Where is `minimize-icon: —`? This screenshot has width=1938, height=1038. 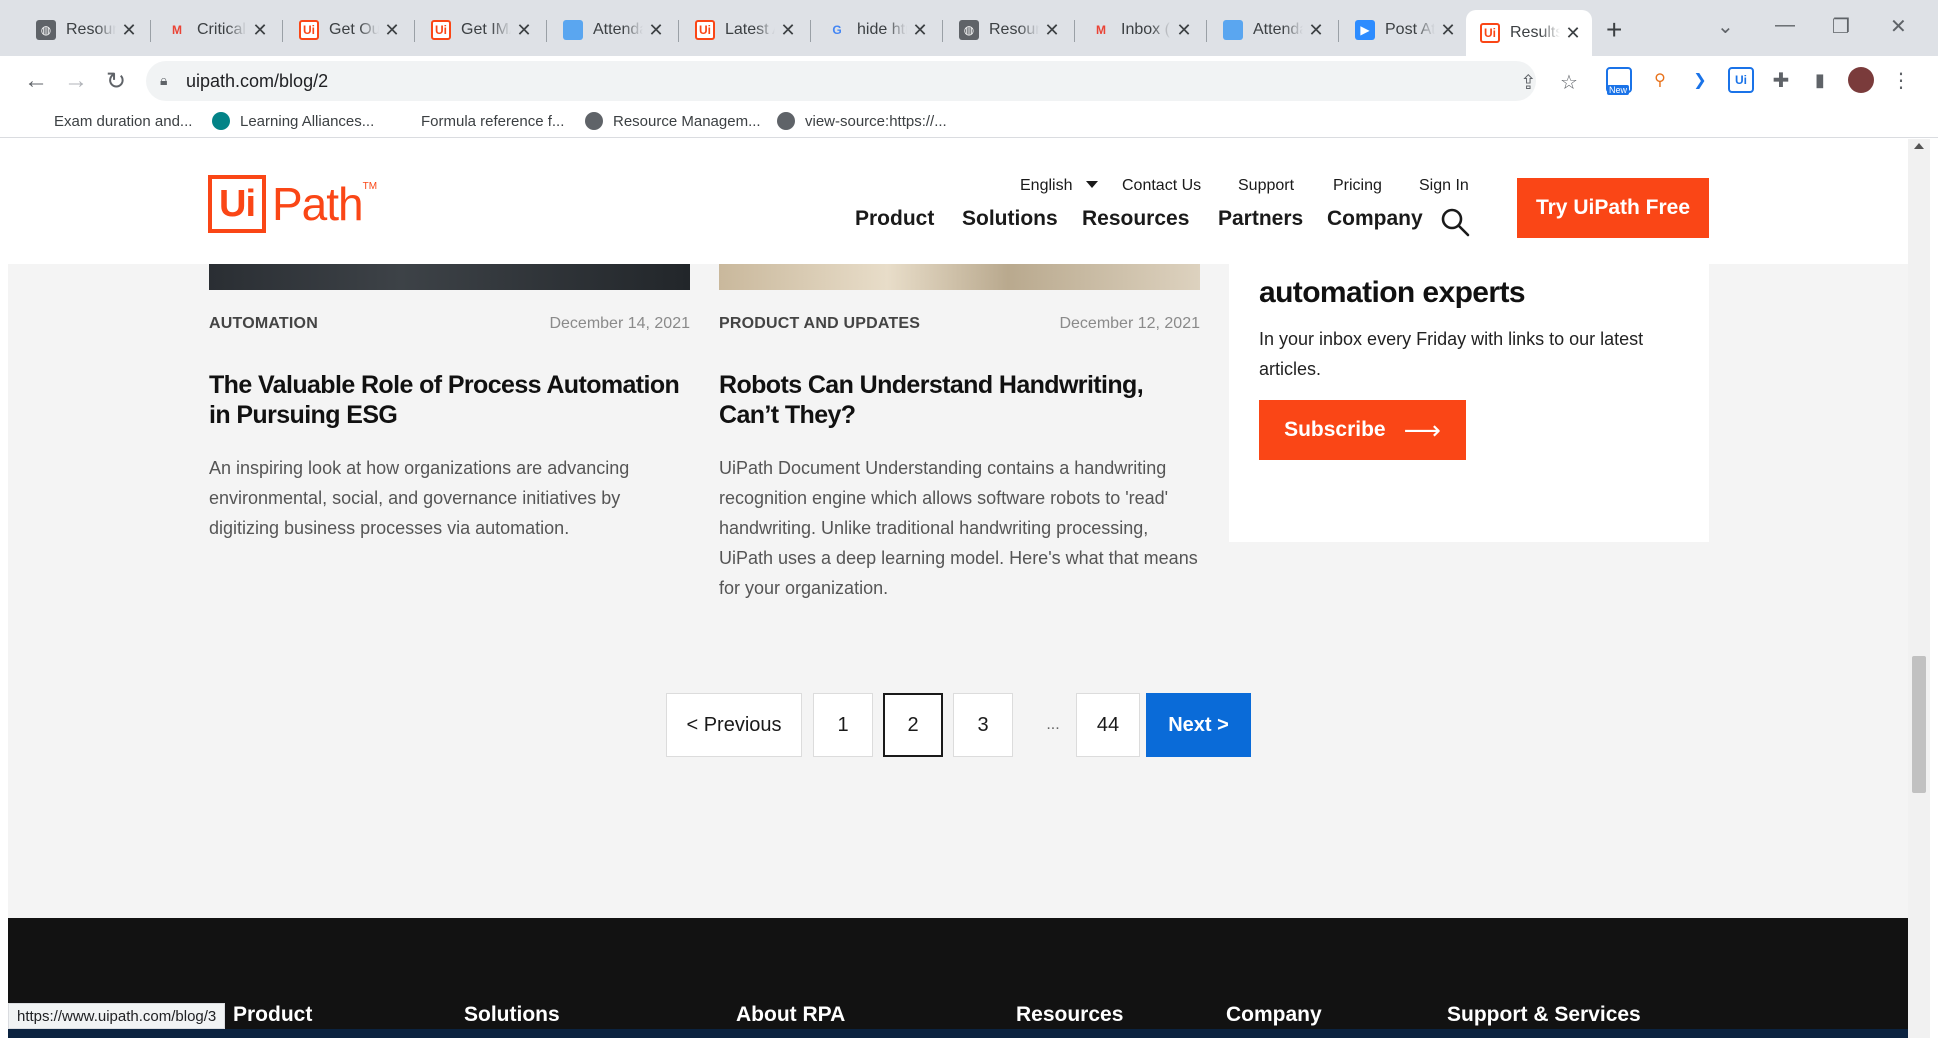 minimize-icon: — is located at coordinates (1785, 25).